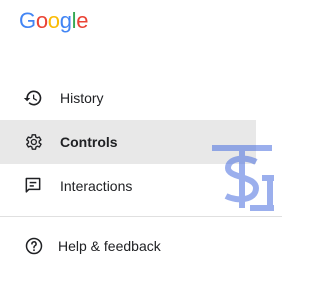 The height and width of the screenshot is (302, 320). What do you see at coordinates (34, 142) in the screenshot?
I see `gear-icon` at bounding box center [34, 142].